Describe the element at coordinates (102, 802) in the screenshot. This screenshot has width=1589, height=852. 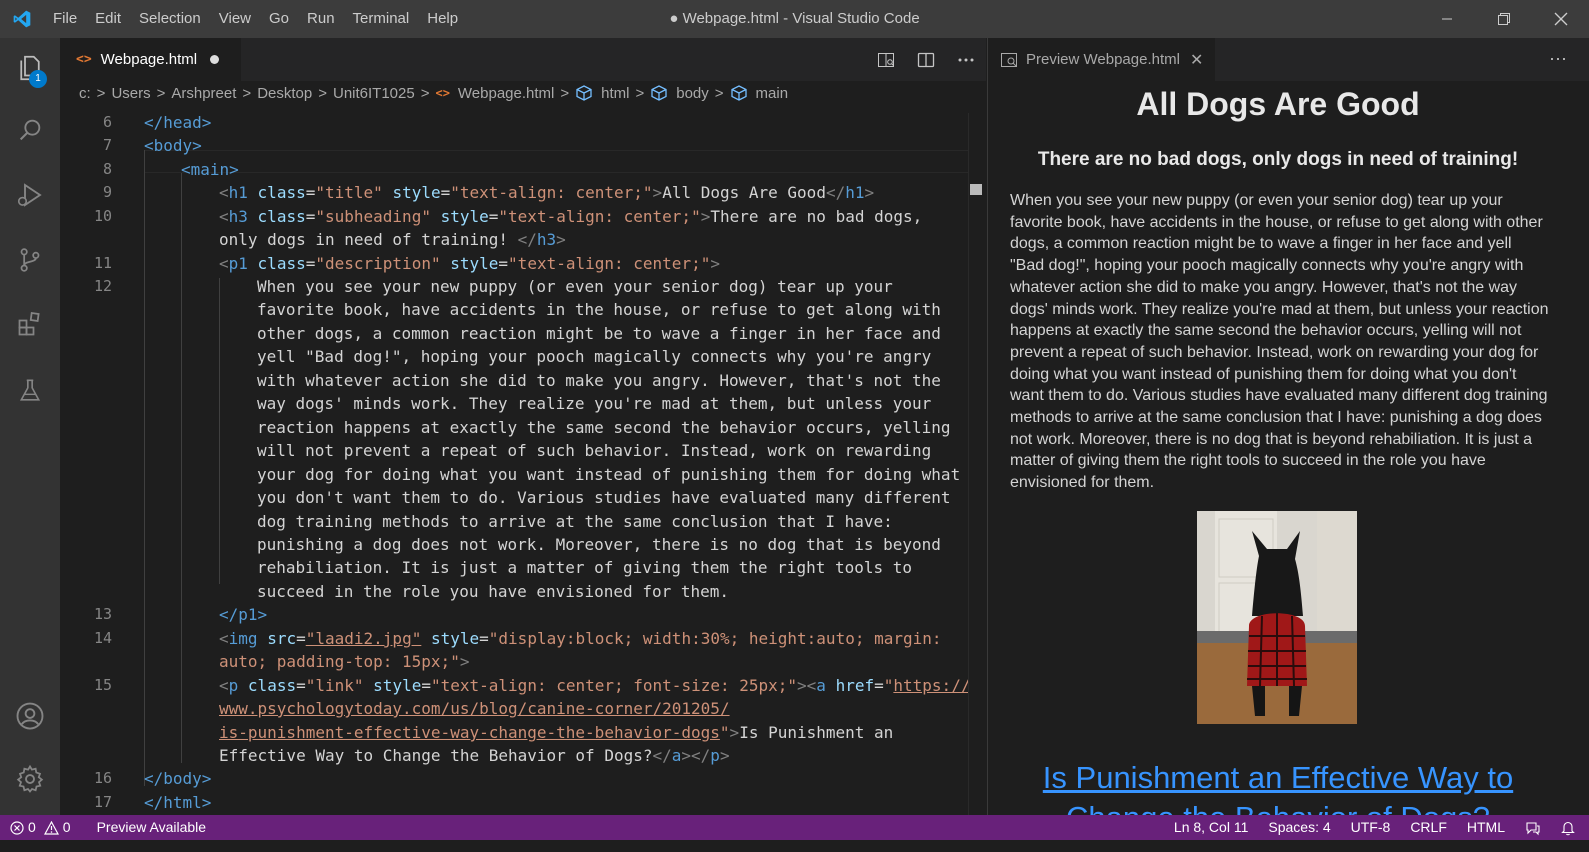
I see `line-number: 17` at that location.